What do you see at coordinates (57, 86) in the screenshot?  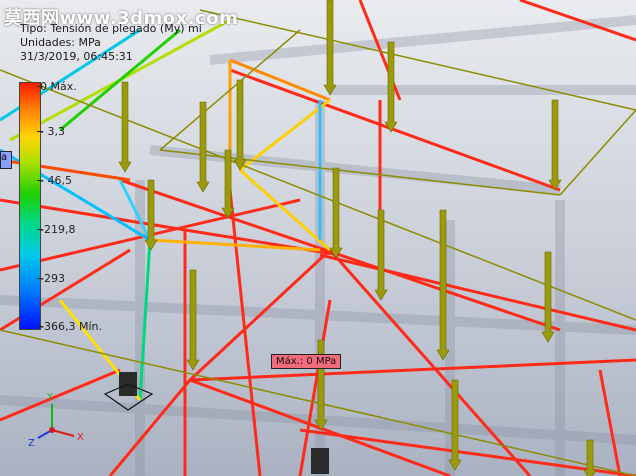 I see `legend-tick-max: 0 Máx.` at bounding box center [57, 86].